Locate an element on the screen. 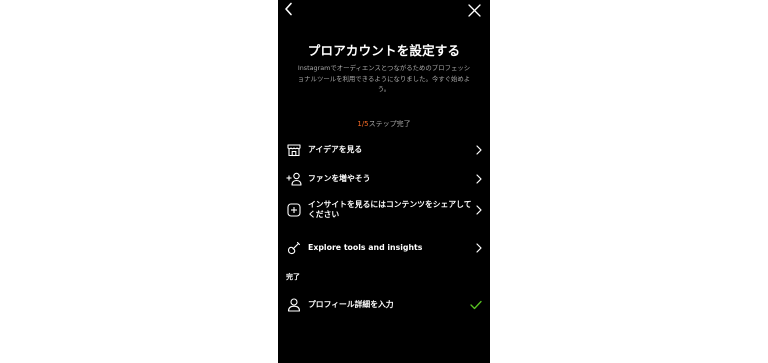 This screenshot has height=363, width=768. add-person-icon is located at coordinates (294, 179).